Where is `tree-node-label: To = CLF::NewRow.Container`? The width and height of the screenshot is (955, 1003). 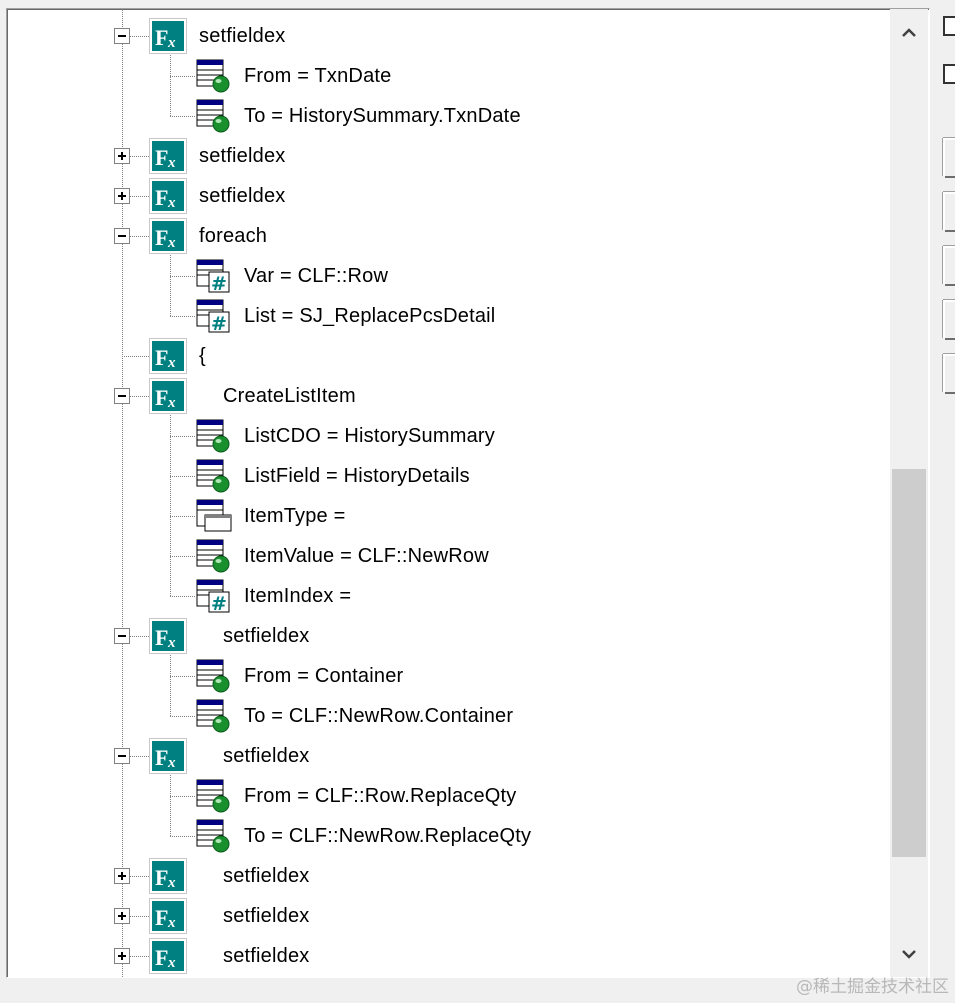 tree-node-label: To = CLF::NewRow.Container is located at coordinates (378, 716).